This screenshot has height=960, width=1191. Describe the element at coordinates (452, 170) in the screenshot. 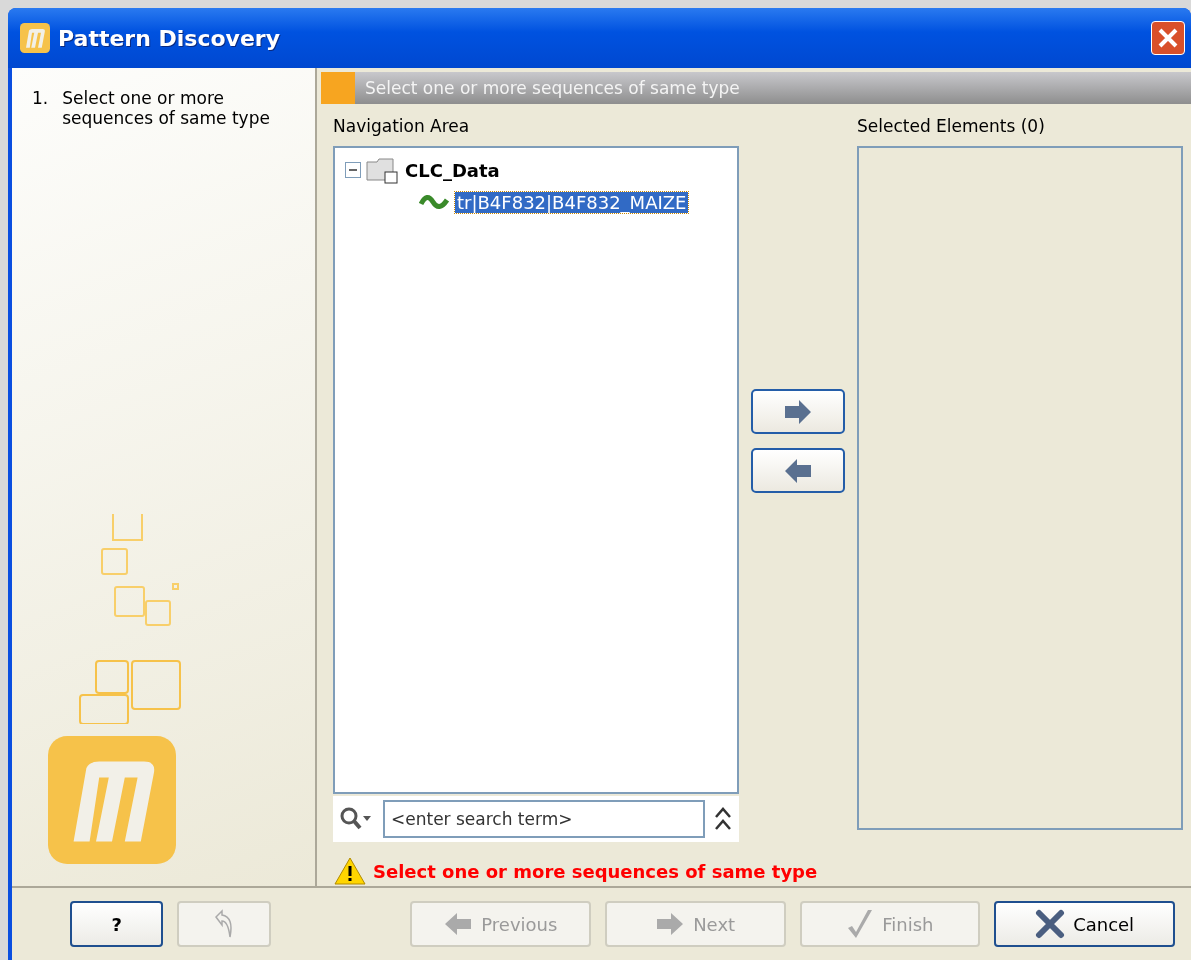

I see `tree-item: CLC_Data` at that location.